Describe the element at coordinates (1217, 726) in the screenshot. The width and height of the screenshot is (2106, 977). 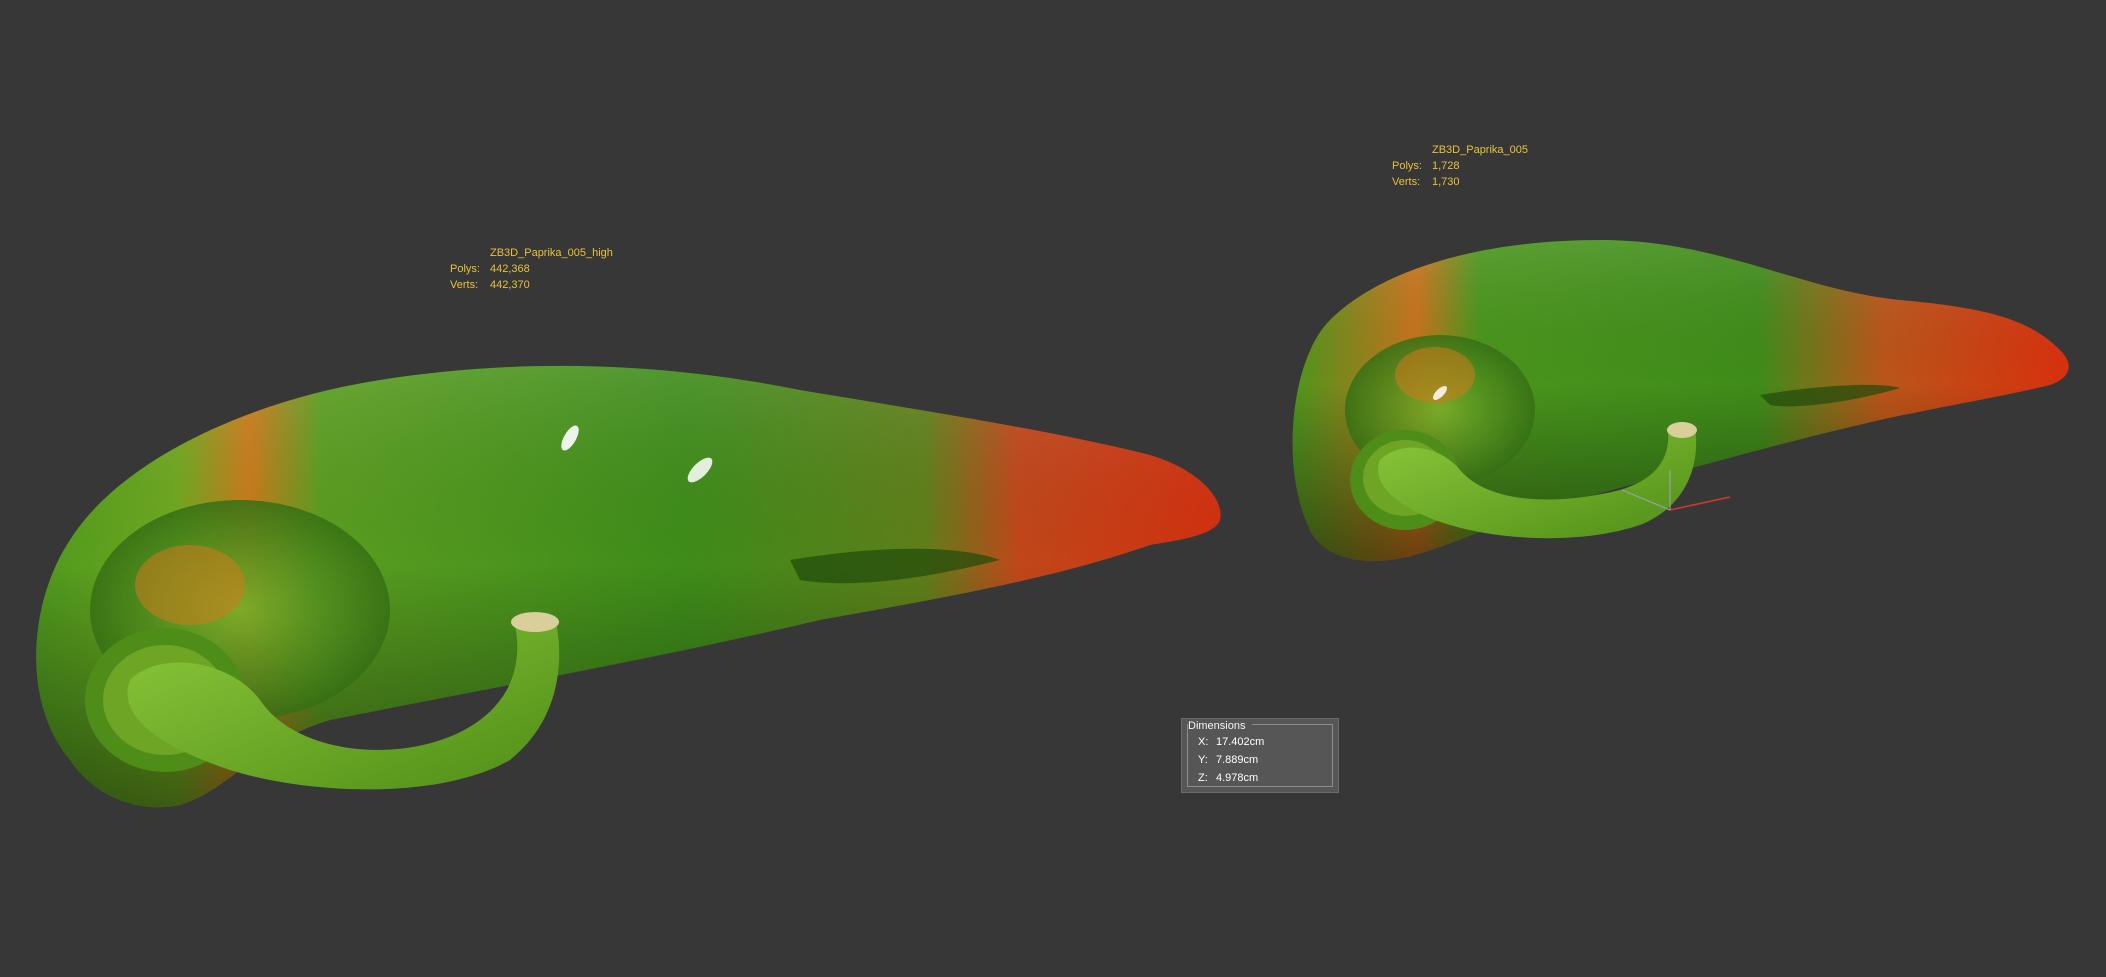
I see `dimensions-title: Dimensions` at that location.